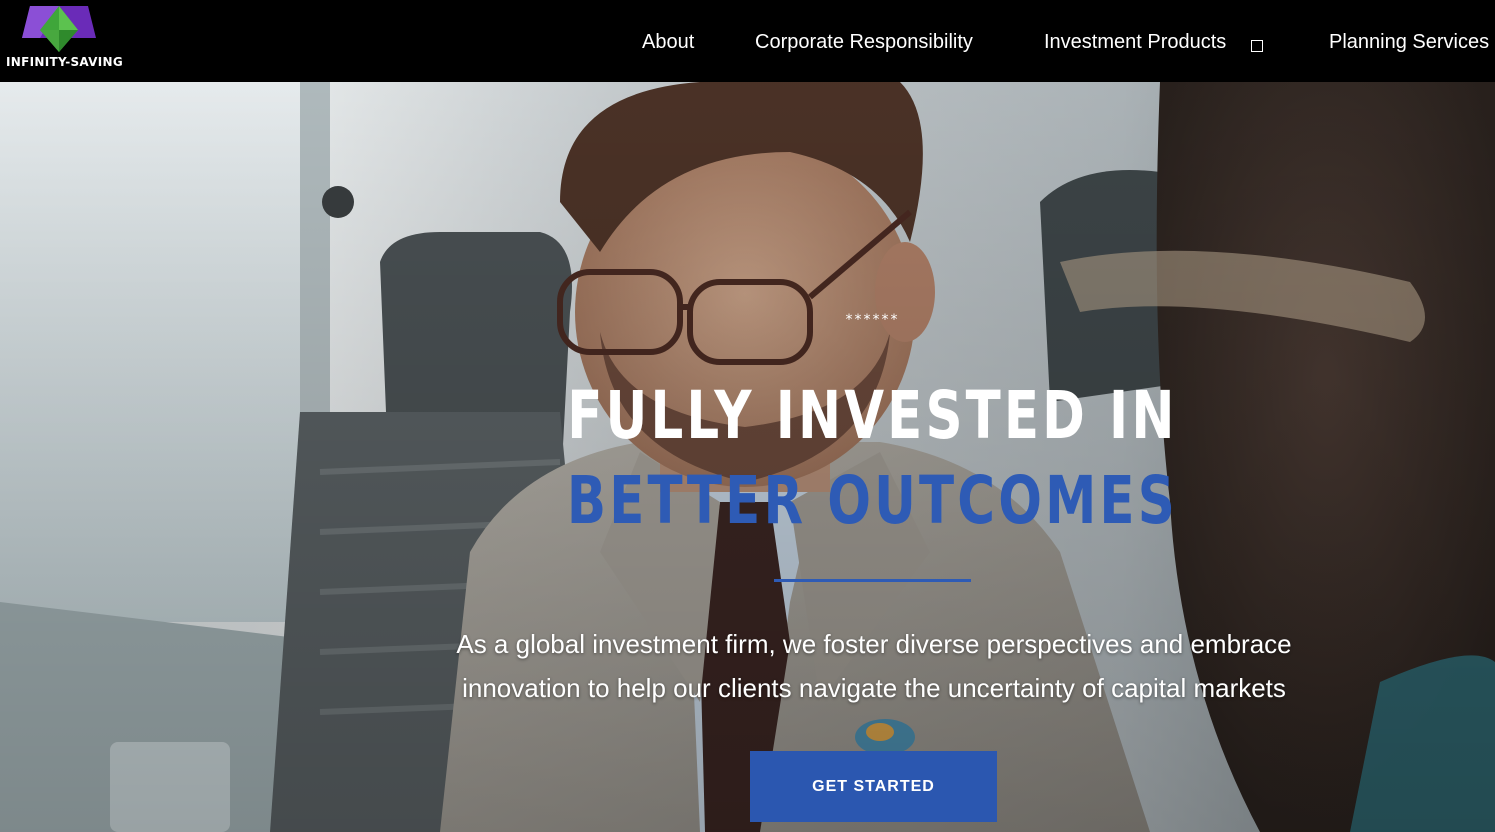  Describe the element at coordinates (59, 29) in the screenshot. I see `pyramid-gem-icon` at that location.